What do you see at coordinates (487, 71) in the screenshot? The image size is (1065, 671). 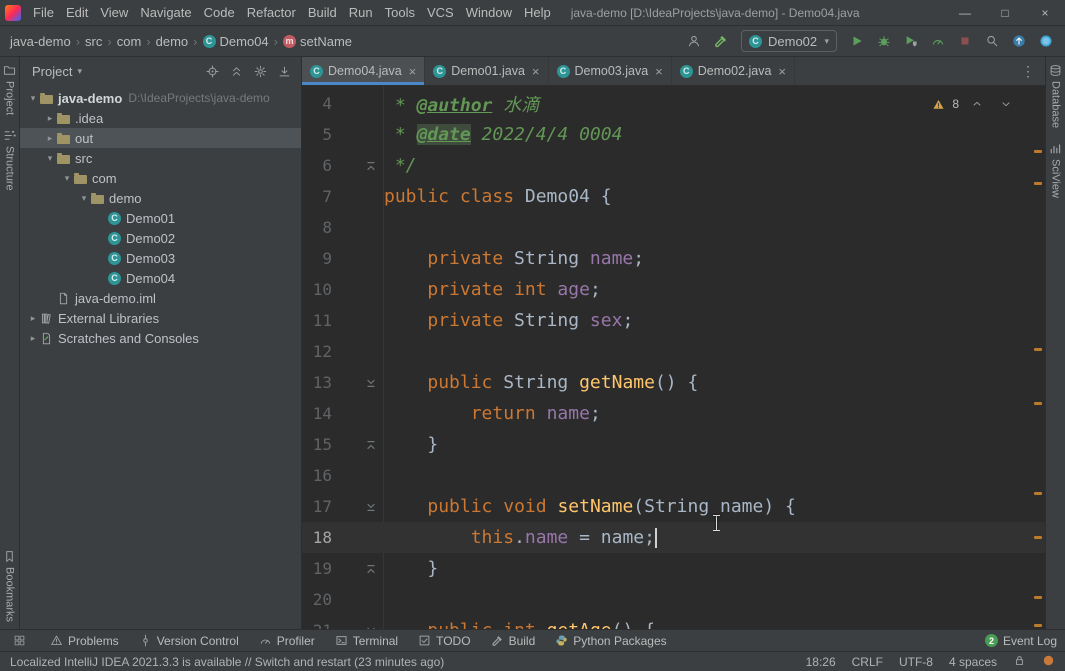 I see `editor-tab-demo01-java: C Demo01.java ×` at bounding box center [487, 71].